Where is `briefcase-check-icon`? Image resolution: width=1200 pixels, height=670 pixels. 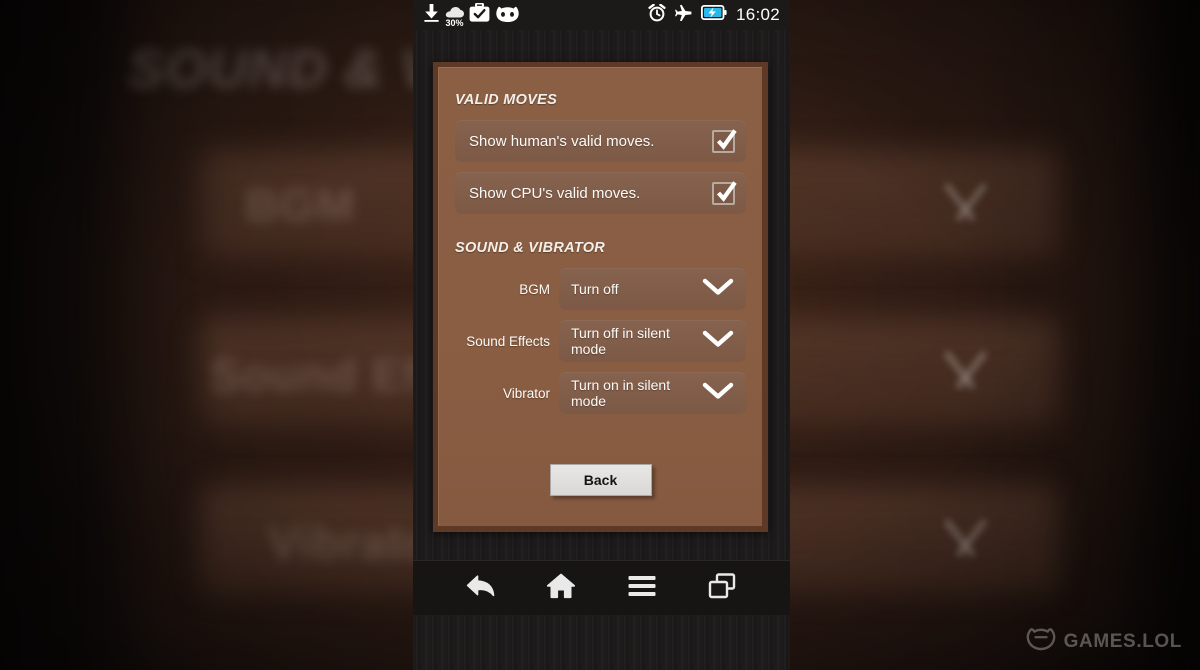 briefcase-check-icon is located at coordinates (479, 14).